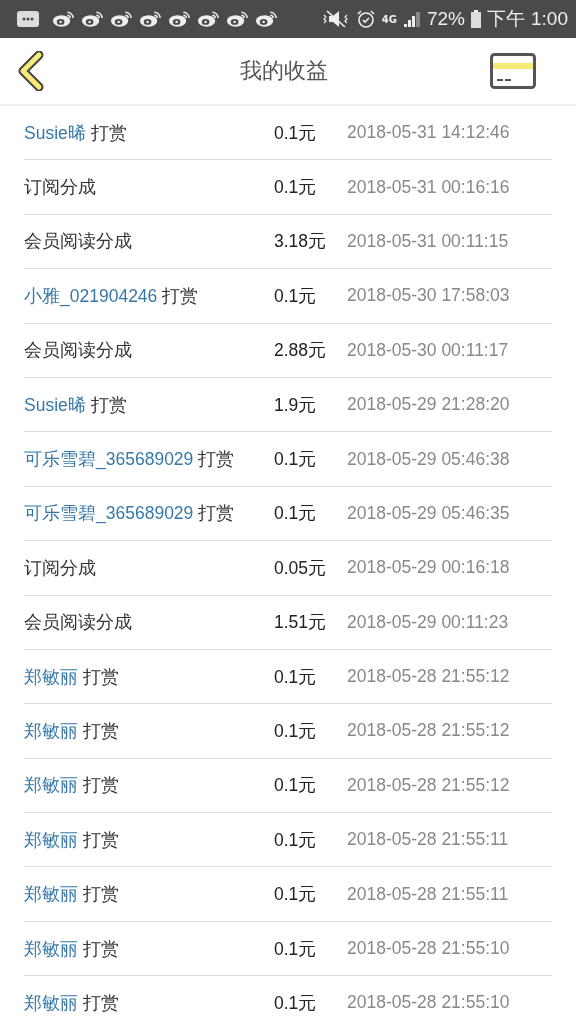 The height and width of the screenshot is (1024, 576). Describe the element at coordinates (428, 187) in the screenshot. I see `timestamp-text: 2018-05-31 00:16:16` at that location.